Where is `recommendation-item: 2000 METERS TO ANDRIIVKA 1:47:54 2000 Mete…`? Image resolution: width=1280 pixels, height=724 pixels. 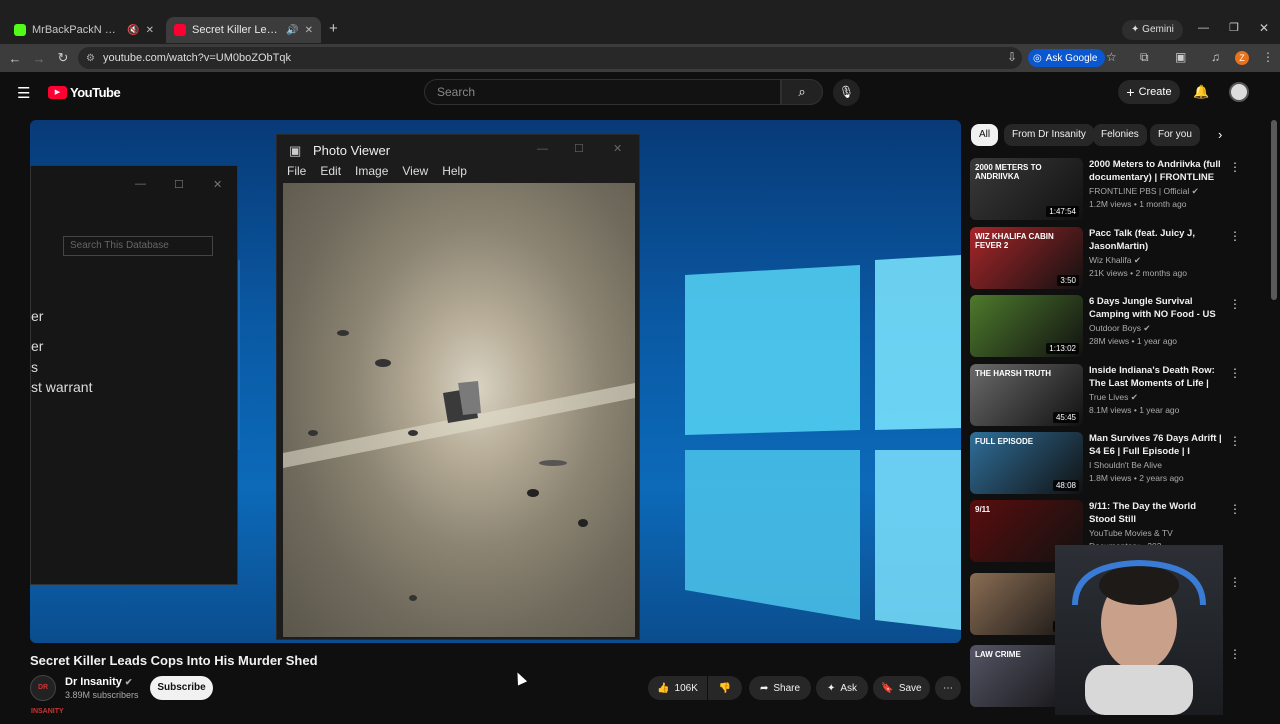
recommendation-item: 2000 METERS TO ANDRIIVKA 1:47:54 2000 Mete… is located at coordinates (1115, 190).